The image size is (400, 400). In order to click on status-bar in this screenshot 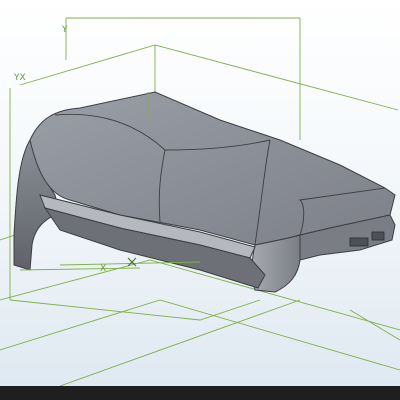, I will do `click(200, 393)`.